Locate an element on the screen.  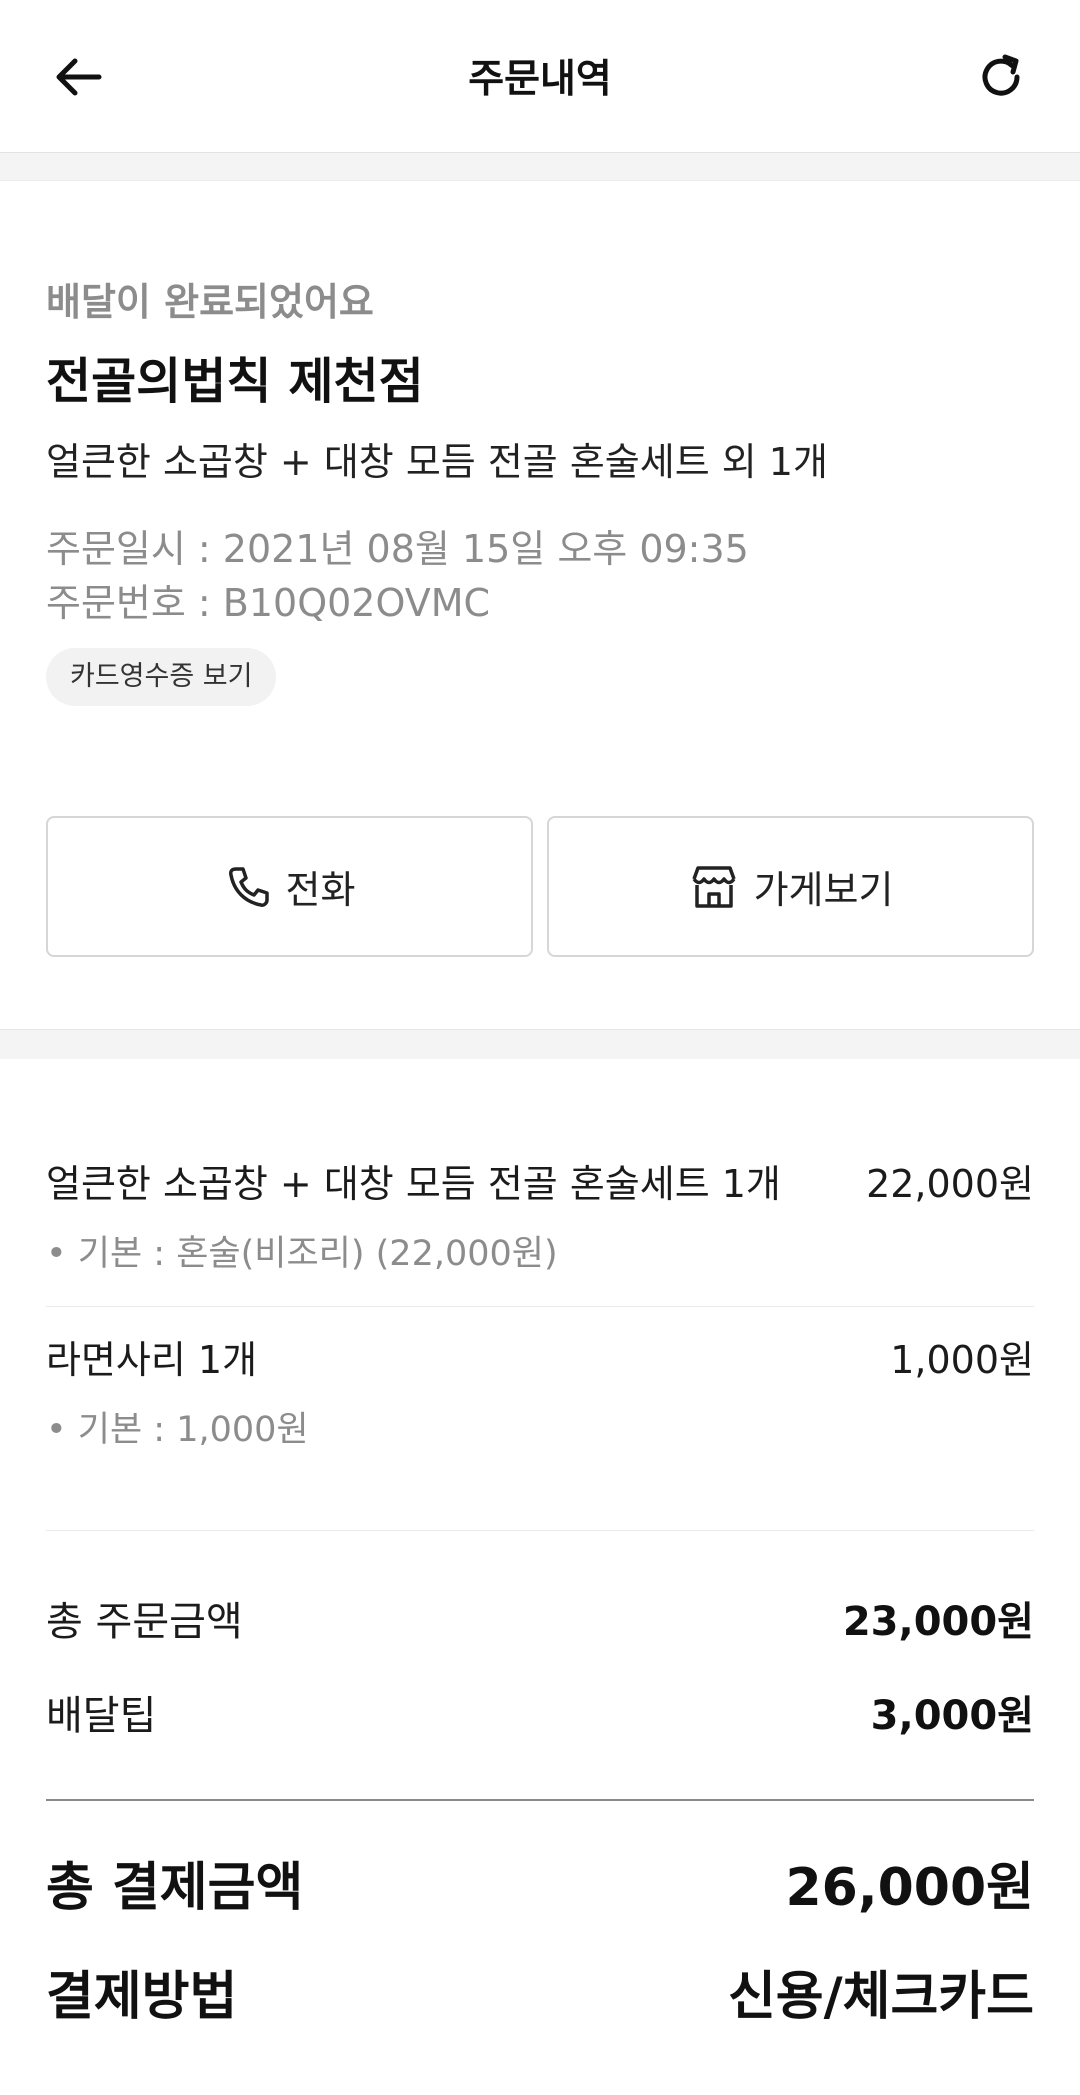
card-receipt-button: 카드영수증 보기 is located at coordinates (161, 677).